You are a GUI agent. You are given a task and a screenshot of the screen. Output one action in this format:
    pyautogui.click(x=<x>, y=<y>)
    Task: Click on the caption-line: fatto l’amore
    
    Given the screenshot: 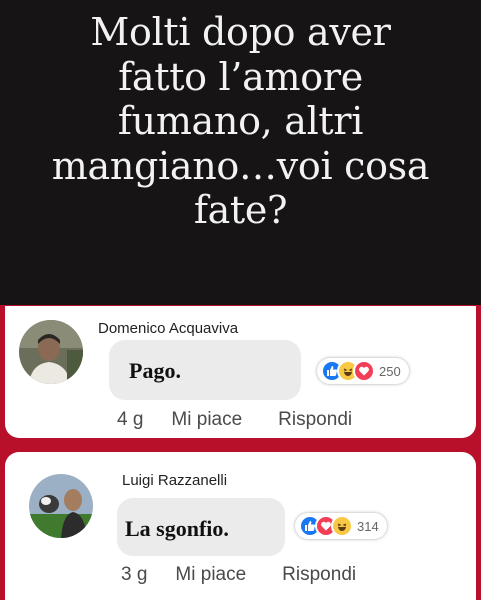 What is the action you would take?
    pyautogui.click(x=240, y=76)
    